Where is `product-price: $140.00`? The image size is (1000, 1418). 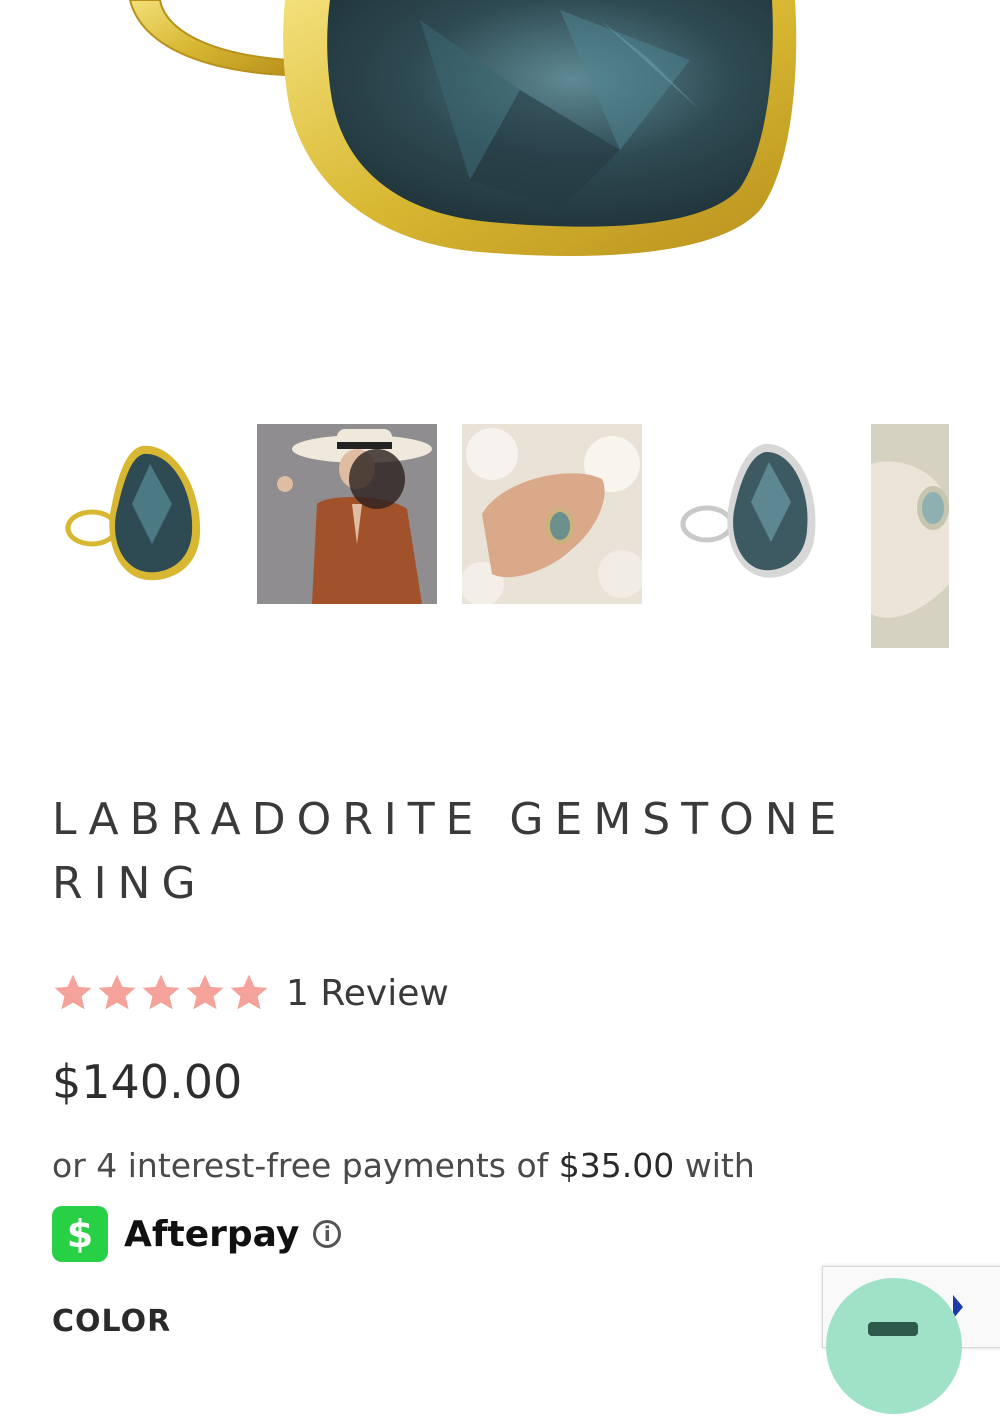
product-price: $140.00 is located at coordinates (147, 1082).